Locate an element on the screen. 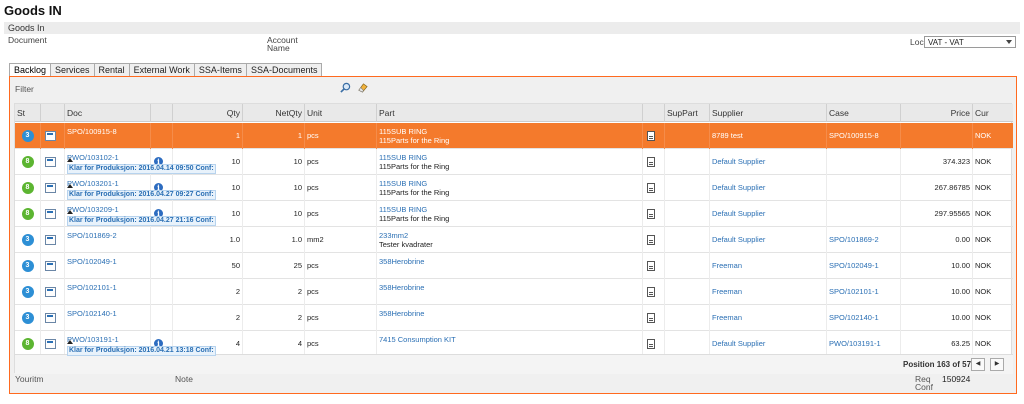 This screenshot has width=1024, height=404. col-doc: Doc is located at coordinates (108, 113).